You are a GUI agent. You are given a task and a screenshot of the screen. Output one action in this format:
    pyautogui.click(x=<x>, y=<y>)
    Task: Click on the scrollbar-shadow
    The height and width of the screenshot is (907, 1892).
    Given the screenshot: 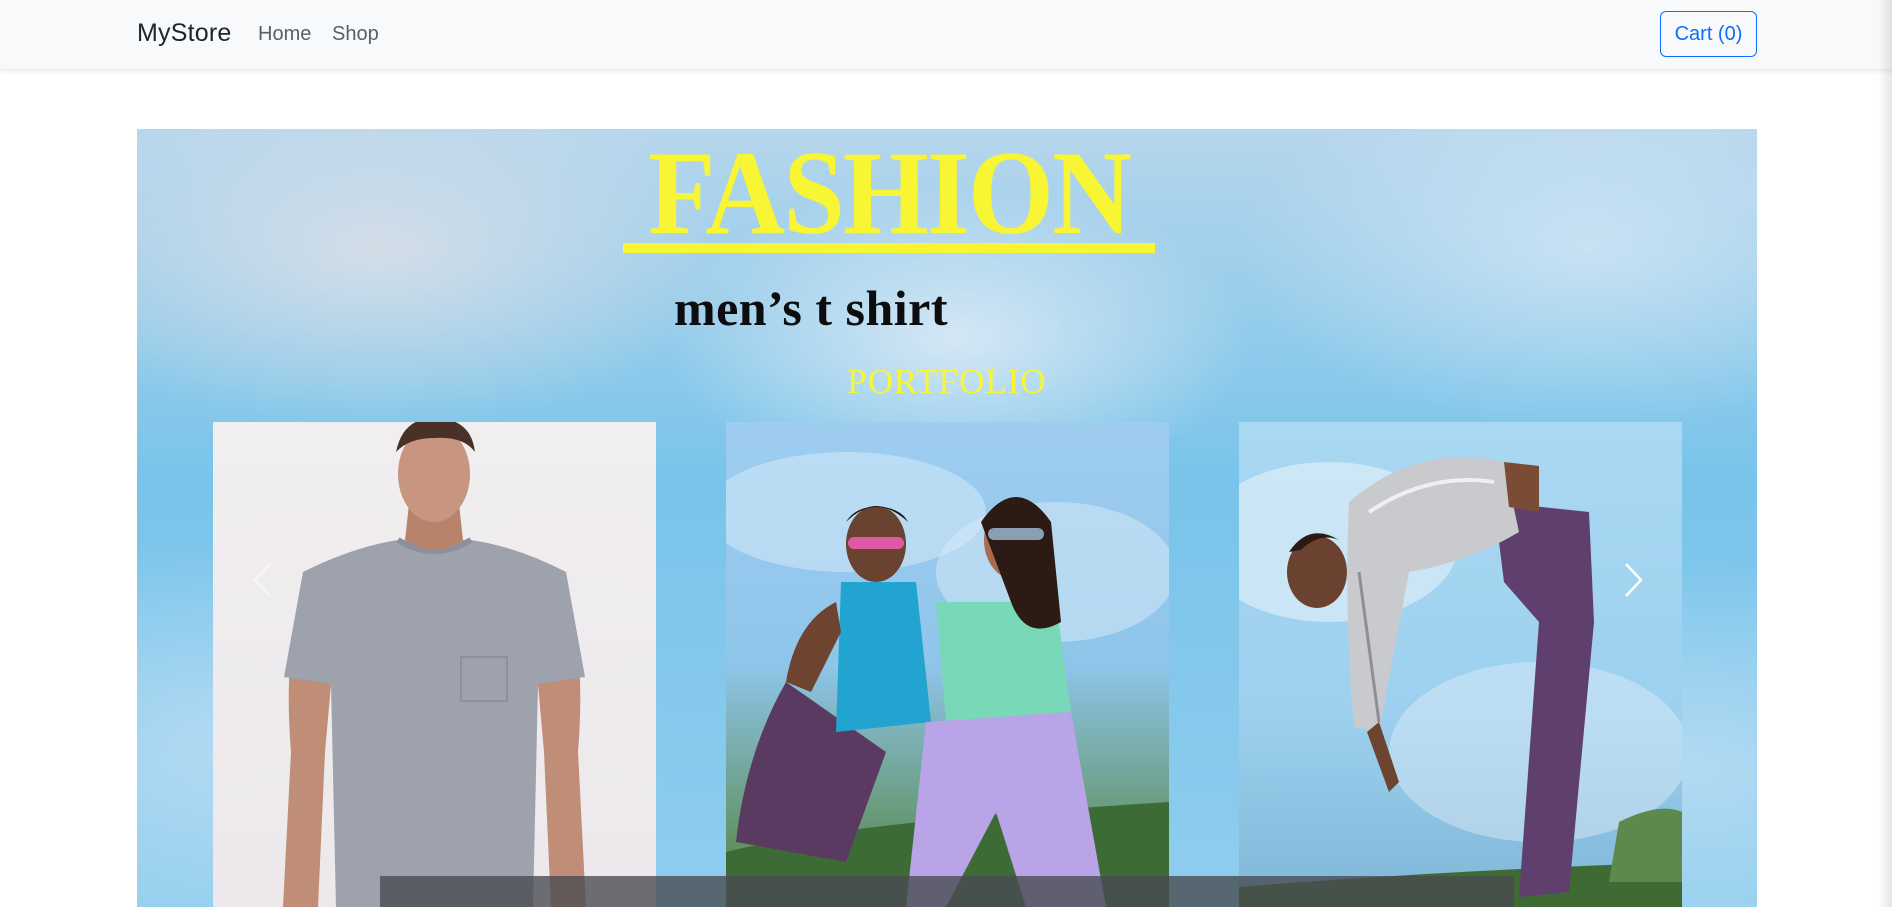 What is the action you would take?
    pyautogui.click(x=1885, y=453)
    